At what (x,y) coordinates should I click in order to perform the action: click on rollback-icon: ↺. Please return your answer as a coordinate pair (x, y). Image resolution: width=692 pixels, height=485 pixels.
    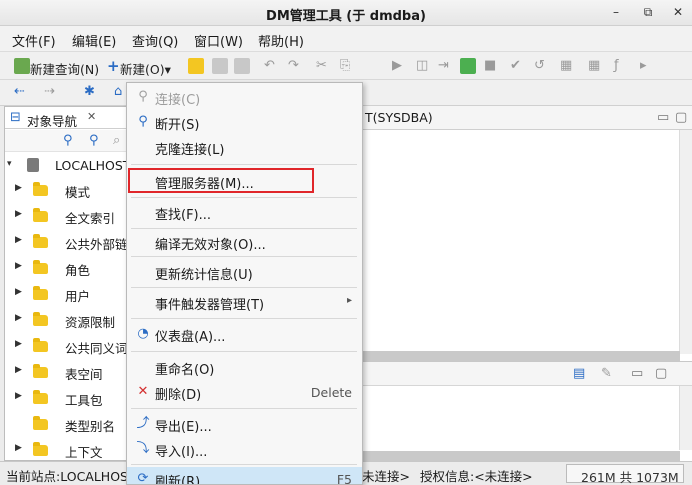
    Looking at the image, I should click on (539, 65).